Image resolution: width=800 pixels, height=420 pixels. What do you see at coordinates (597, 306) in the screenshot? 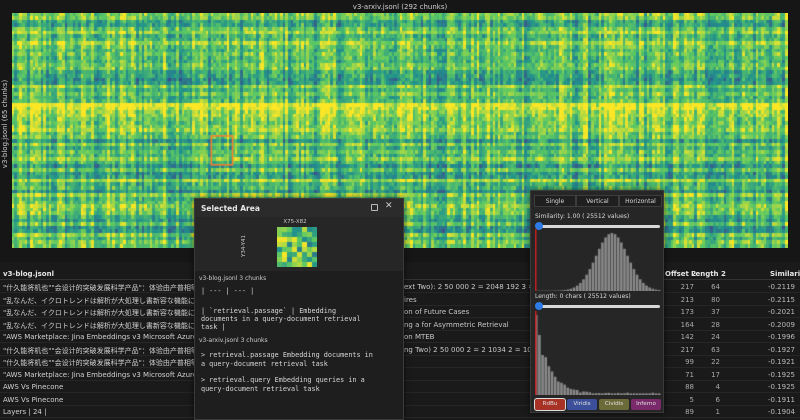
I see `length-slider` at bounding box center [597, 306].